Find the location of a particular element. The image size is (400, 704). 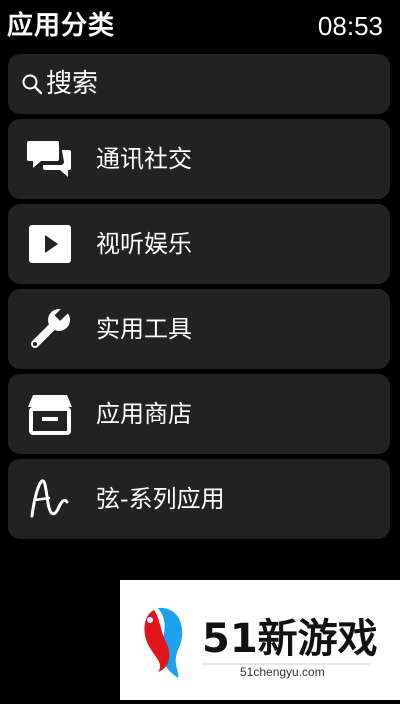

watermark-logo: 51新游戏 51chengyu.com is located at coordinates (261, 643).